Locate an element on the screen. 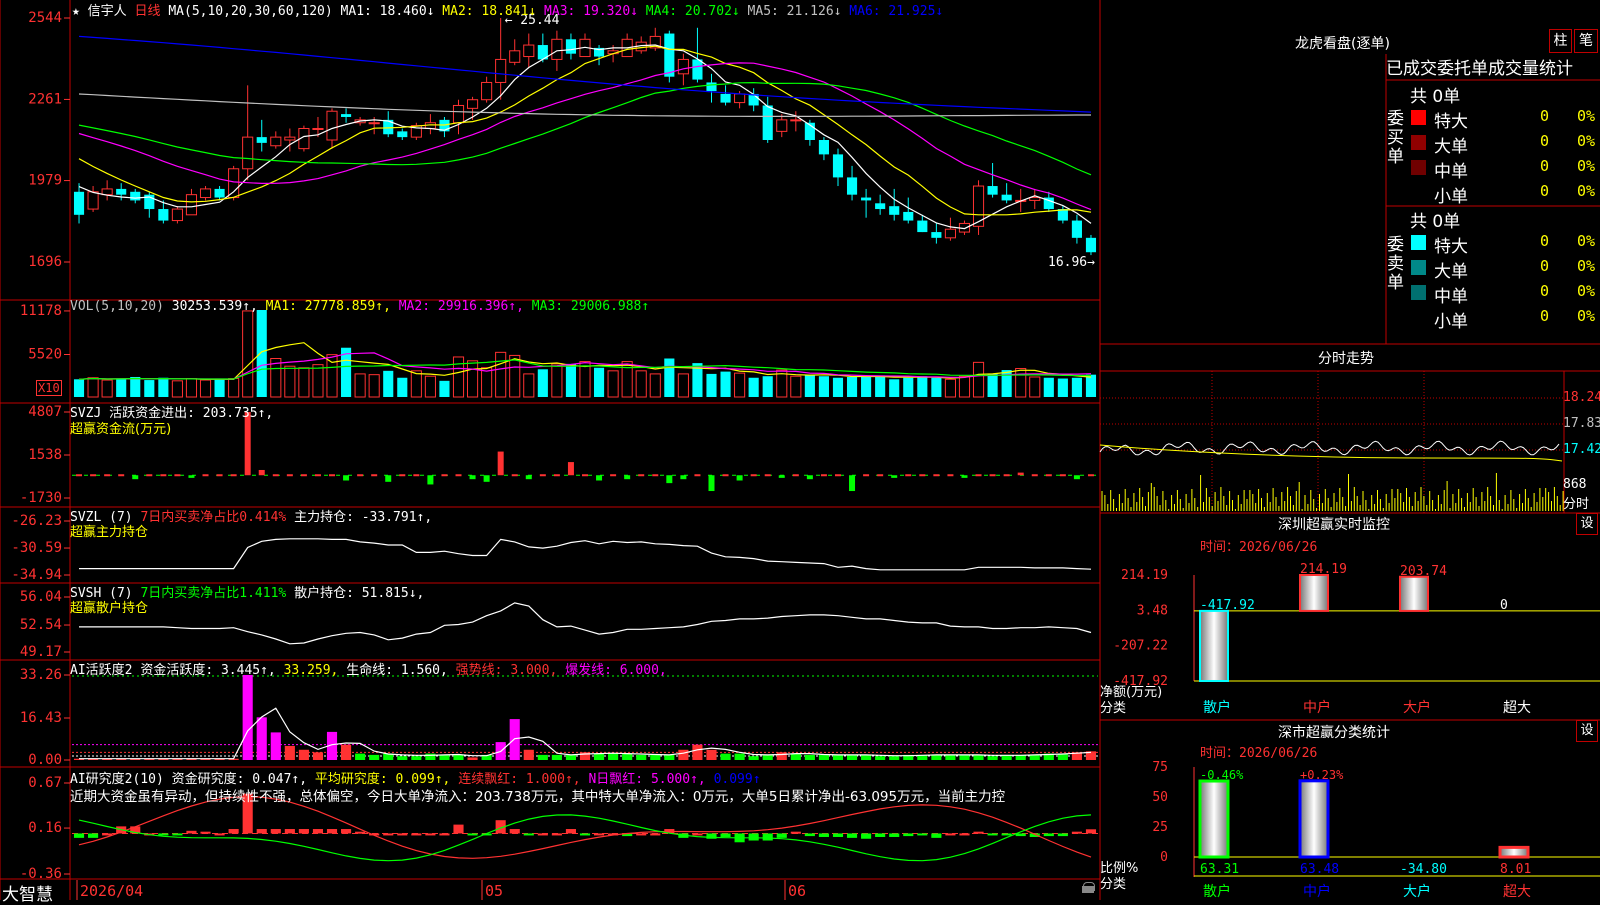  sz-class-settings-button: 设 is located at coordinates (1587, 731).